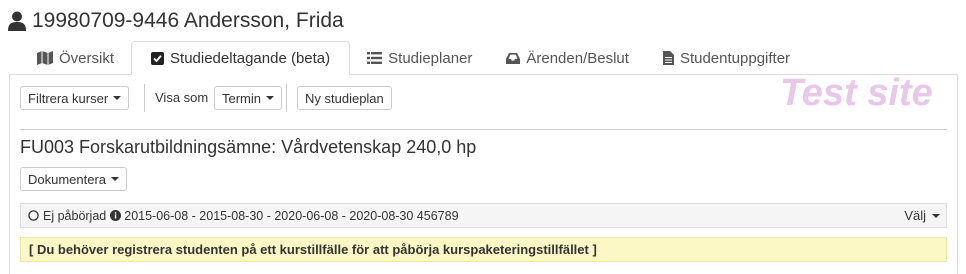  Describe the element at coordinates (188, 20) in the screenshot. I see `page-title: 19980709-9446 Andersson, Frida` at that location.